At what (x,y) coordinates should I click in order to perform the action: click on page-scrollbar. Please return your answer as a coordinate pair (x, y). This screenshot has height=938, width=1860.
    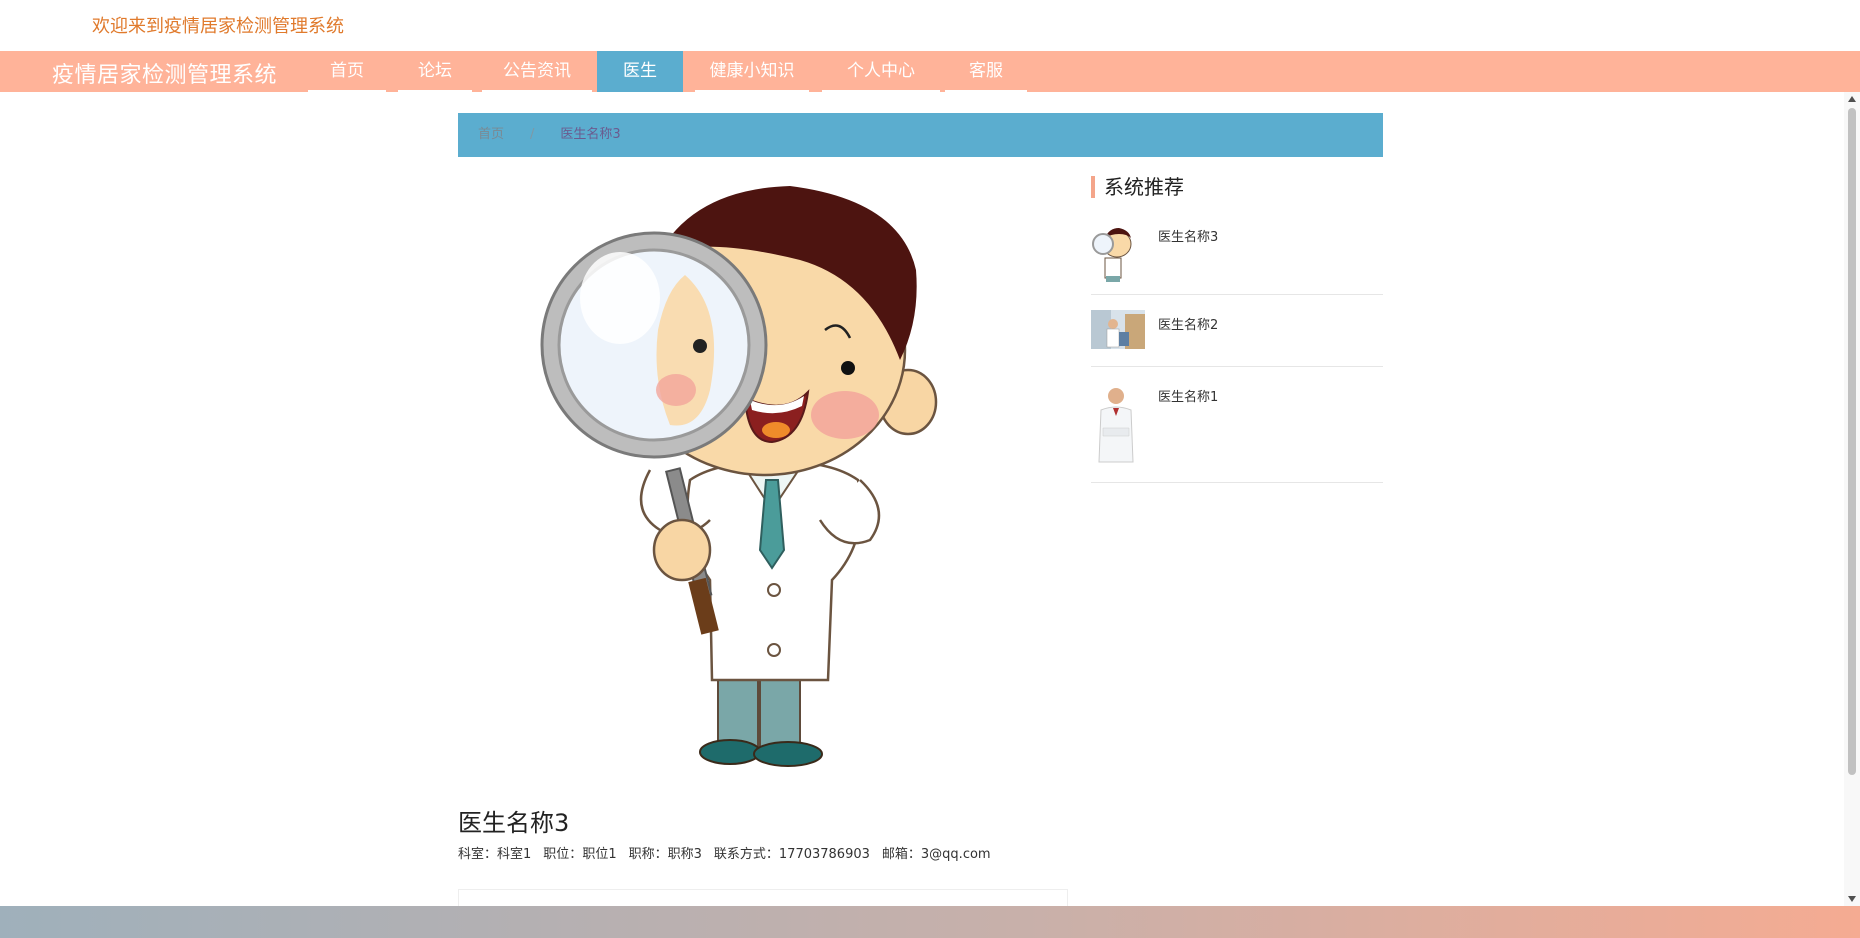
    Looking at the image, I should click on (1852, 499).